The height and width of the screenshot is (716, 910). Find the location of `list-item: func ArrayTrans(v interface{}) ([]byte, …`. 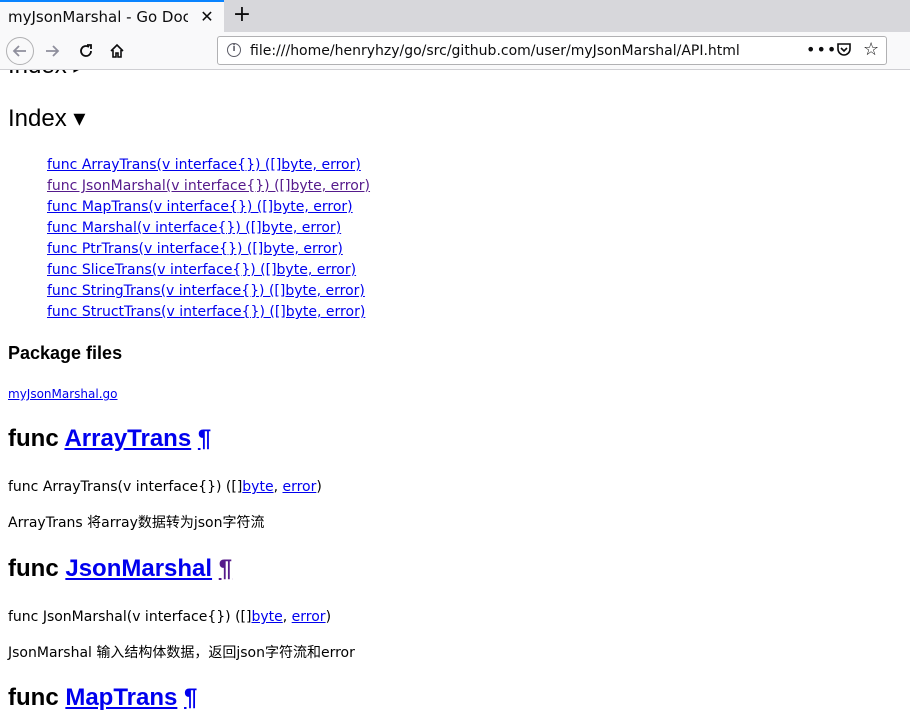

list-item: func ArrayTrans(v interface{}) ([]byte, … is located at coordinates (208, 165).